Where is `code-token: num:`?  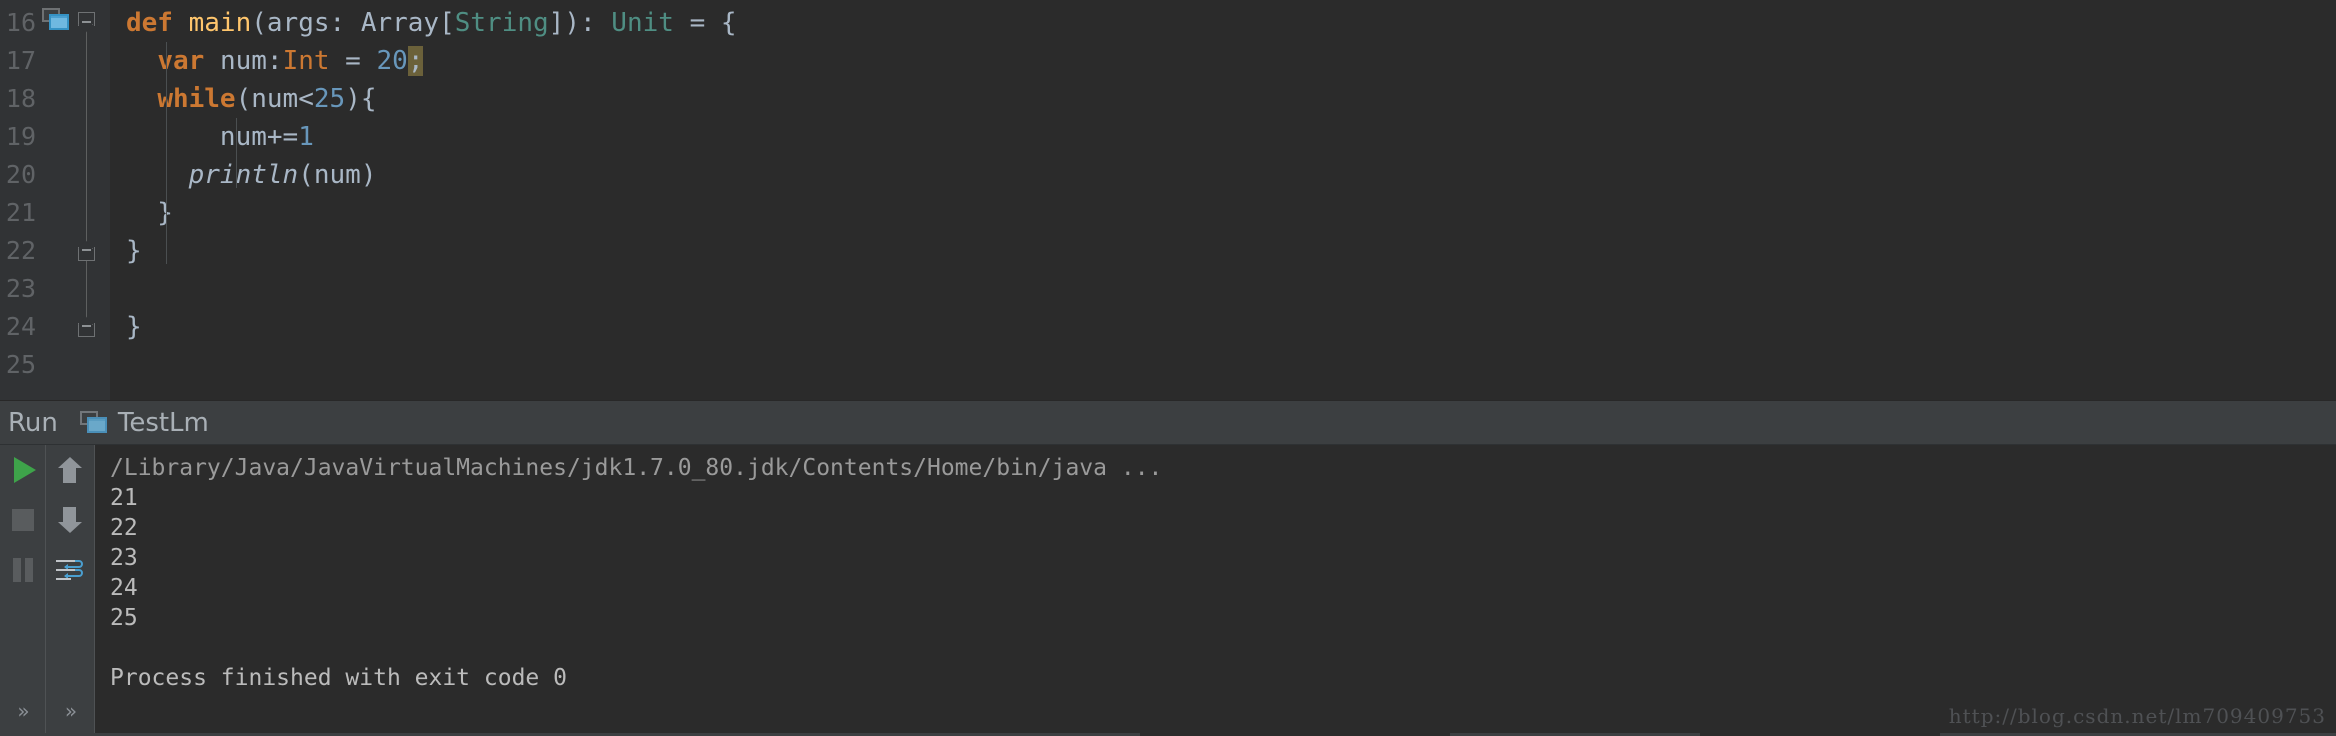 code-token: num: is located at coordinates (251, 61).